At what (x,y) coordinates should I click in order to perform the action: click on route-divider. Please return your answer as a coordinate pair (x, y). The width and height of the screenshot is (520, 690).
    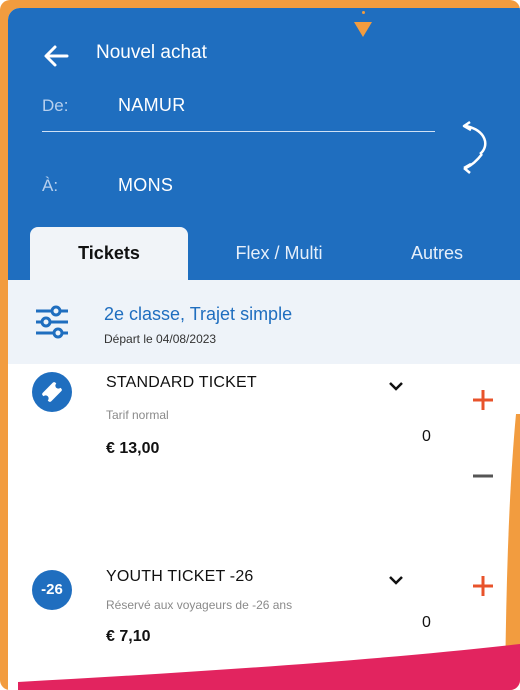
    Looking at the image, I should click on (238, 131).